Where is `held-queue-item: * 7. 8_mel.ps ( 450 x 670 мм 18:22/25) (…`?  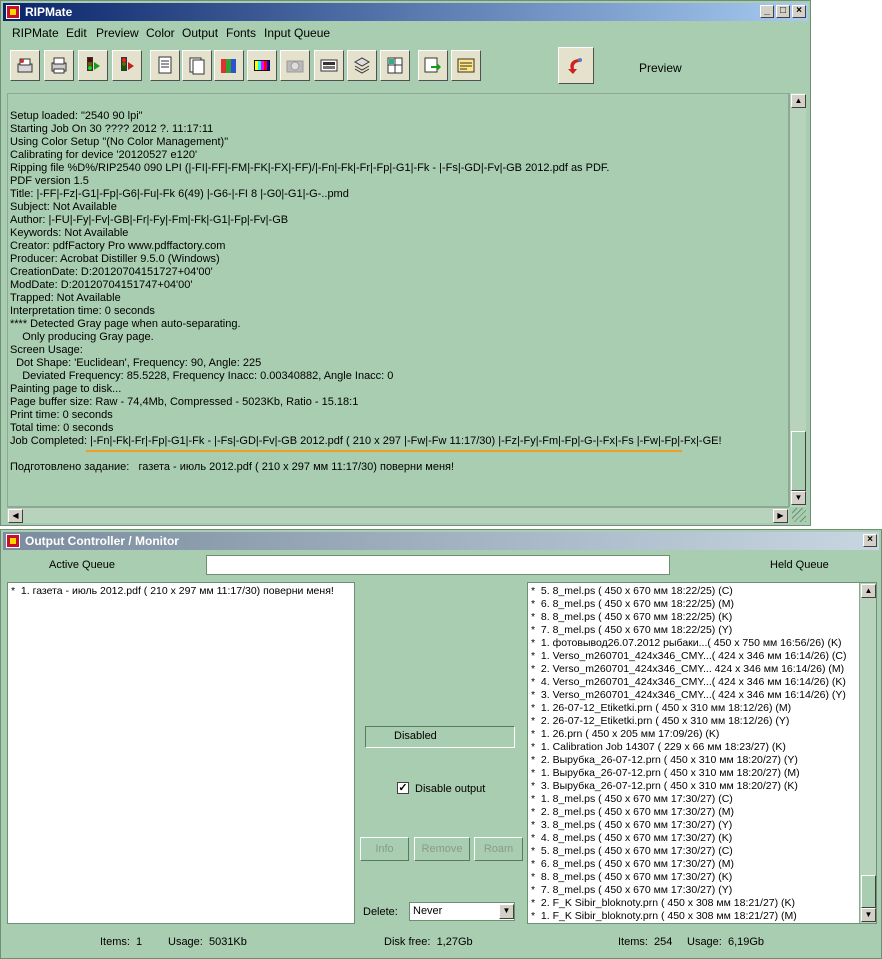
held-queue-item: * 7. 8_mel.ps ( 450 x 670 мм 18:22/25) (… is located at coordinates (631, 630).